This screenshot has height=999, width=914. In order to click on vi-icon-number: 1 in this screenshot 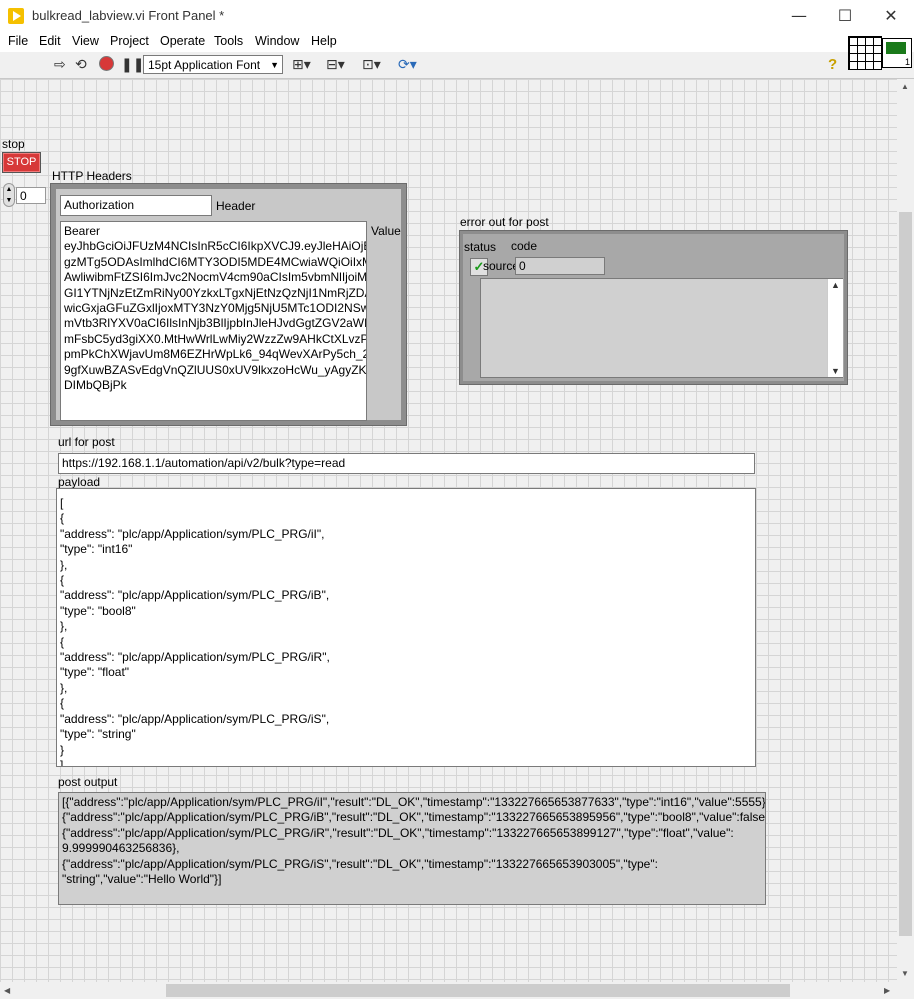, I will do `click(907, 62)`.